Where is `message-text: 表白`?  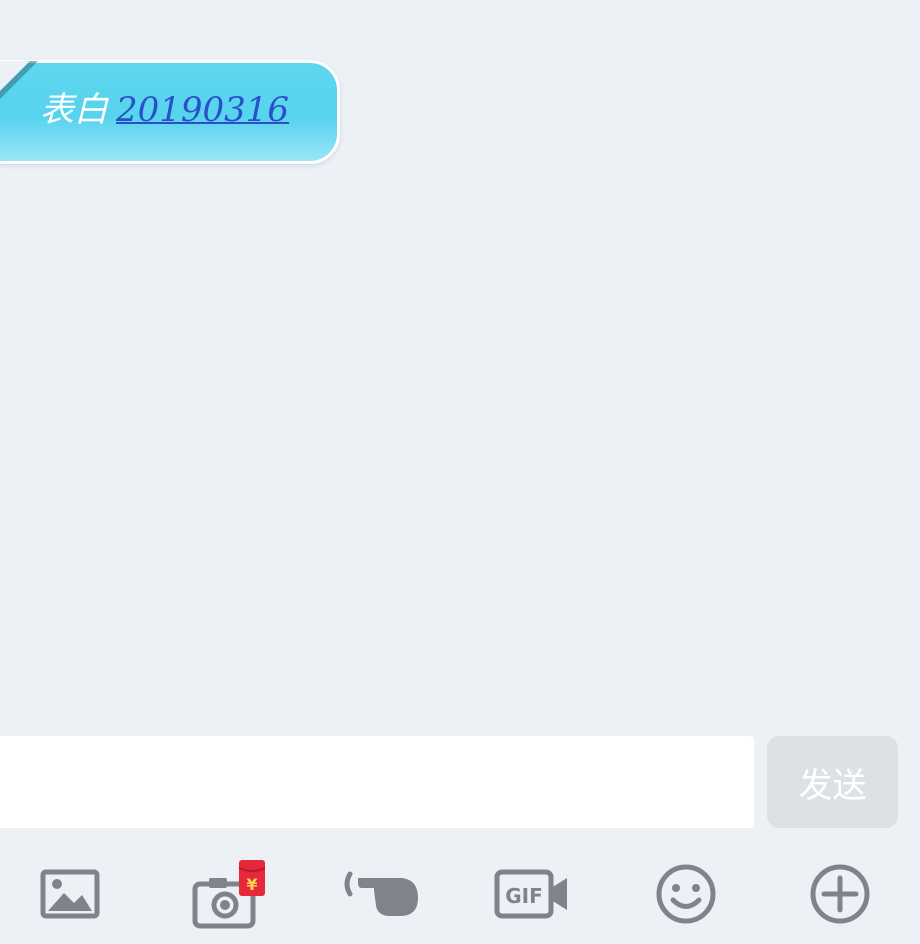
message-text: 表白 is located at coordinates (74, 110).